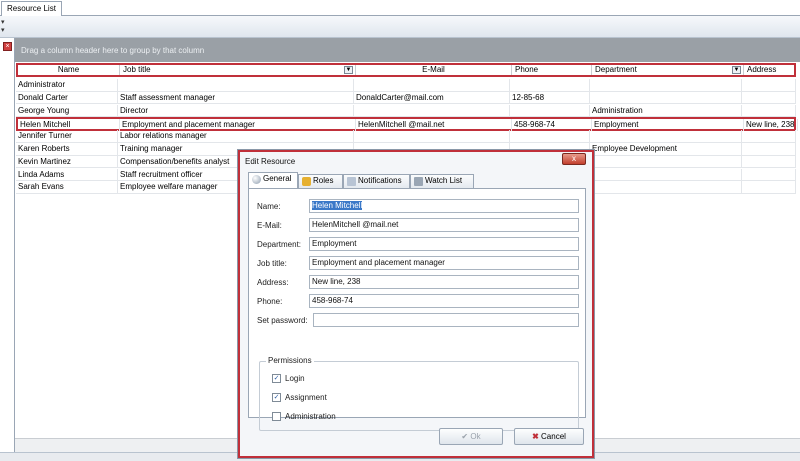 This screenshot has width=800, height=461. I want to click on column-header-job-title: Job title ▼, so click(238, 70).